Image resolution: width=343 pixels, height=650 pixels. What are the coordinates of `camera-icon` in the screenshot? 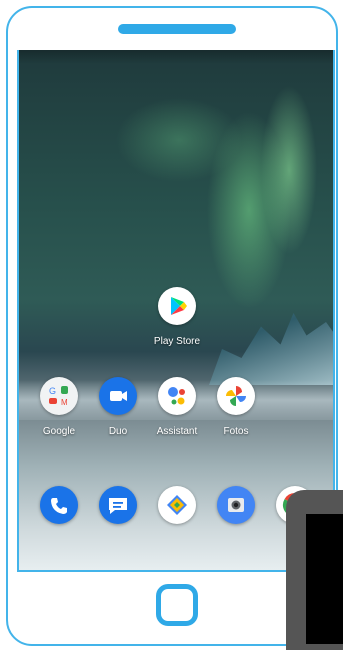 It's located at (236, 505).